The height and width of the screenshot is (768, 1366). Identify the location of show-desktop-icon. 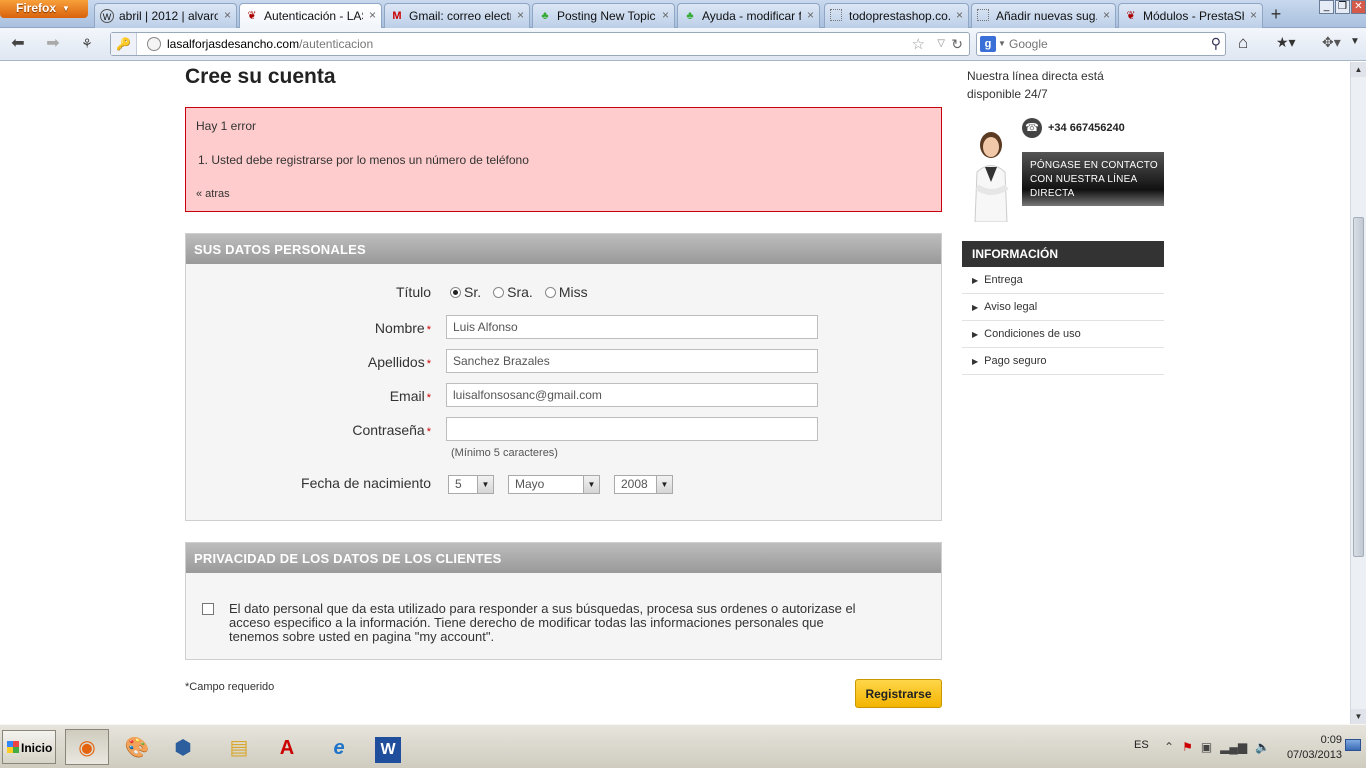
(1353, 745).